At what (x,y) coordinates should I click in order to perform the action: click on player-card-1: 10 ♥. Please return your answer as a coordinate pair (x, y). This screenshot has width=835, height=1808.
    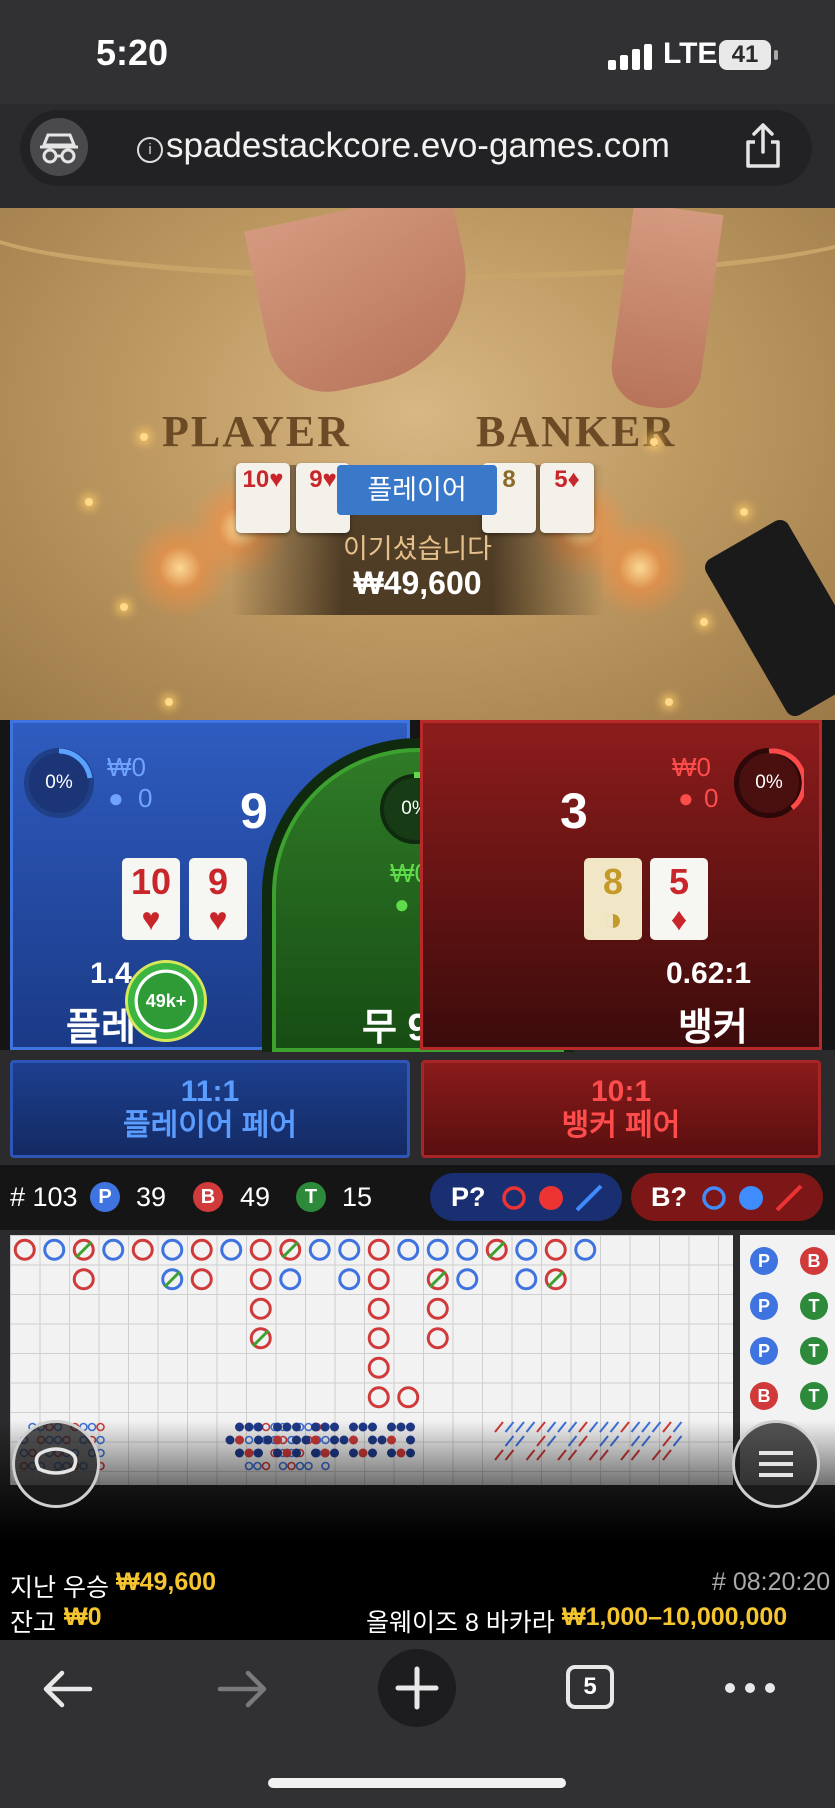
    Looking at the image, I should click on (151, 899).